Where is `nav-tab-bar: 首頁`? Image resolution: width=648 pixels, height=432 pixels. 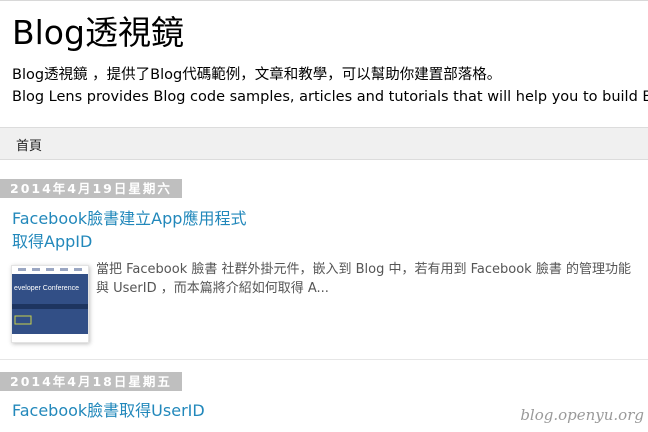
nav-tab-bar: 首頁 is located at coordinates (324, 143).